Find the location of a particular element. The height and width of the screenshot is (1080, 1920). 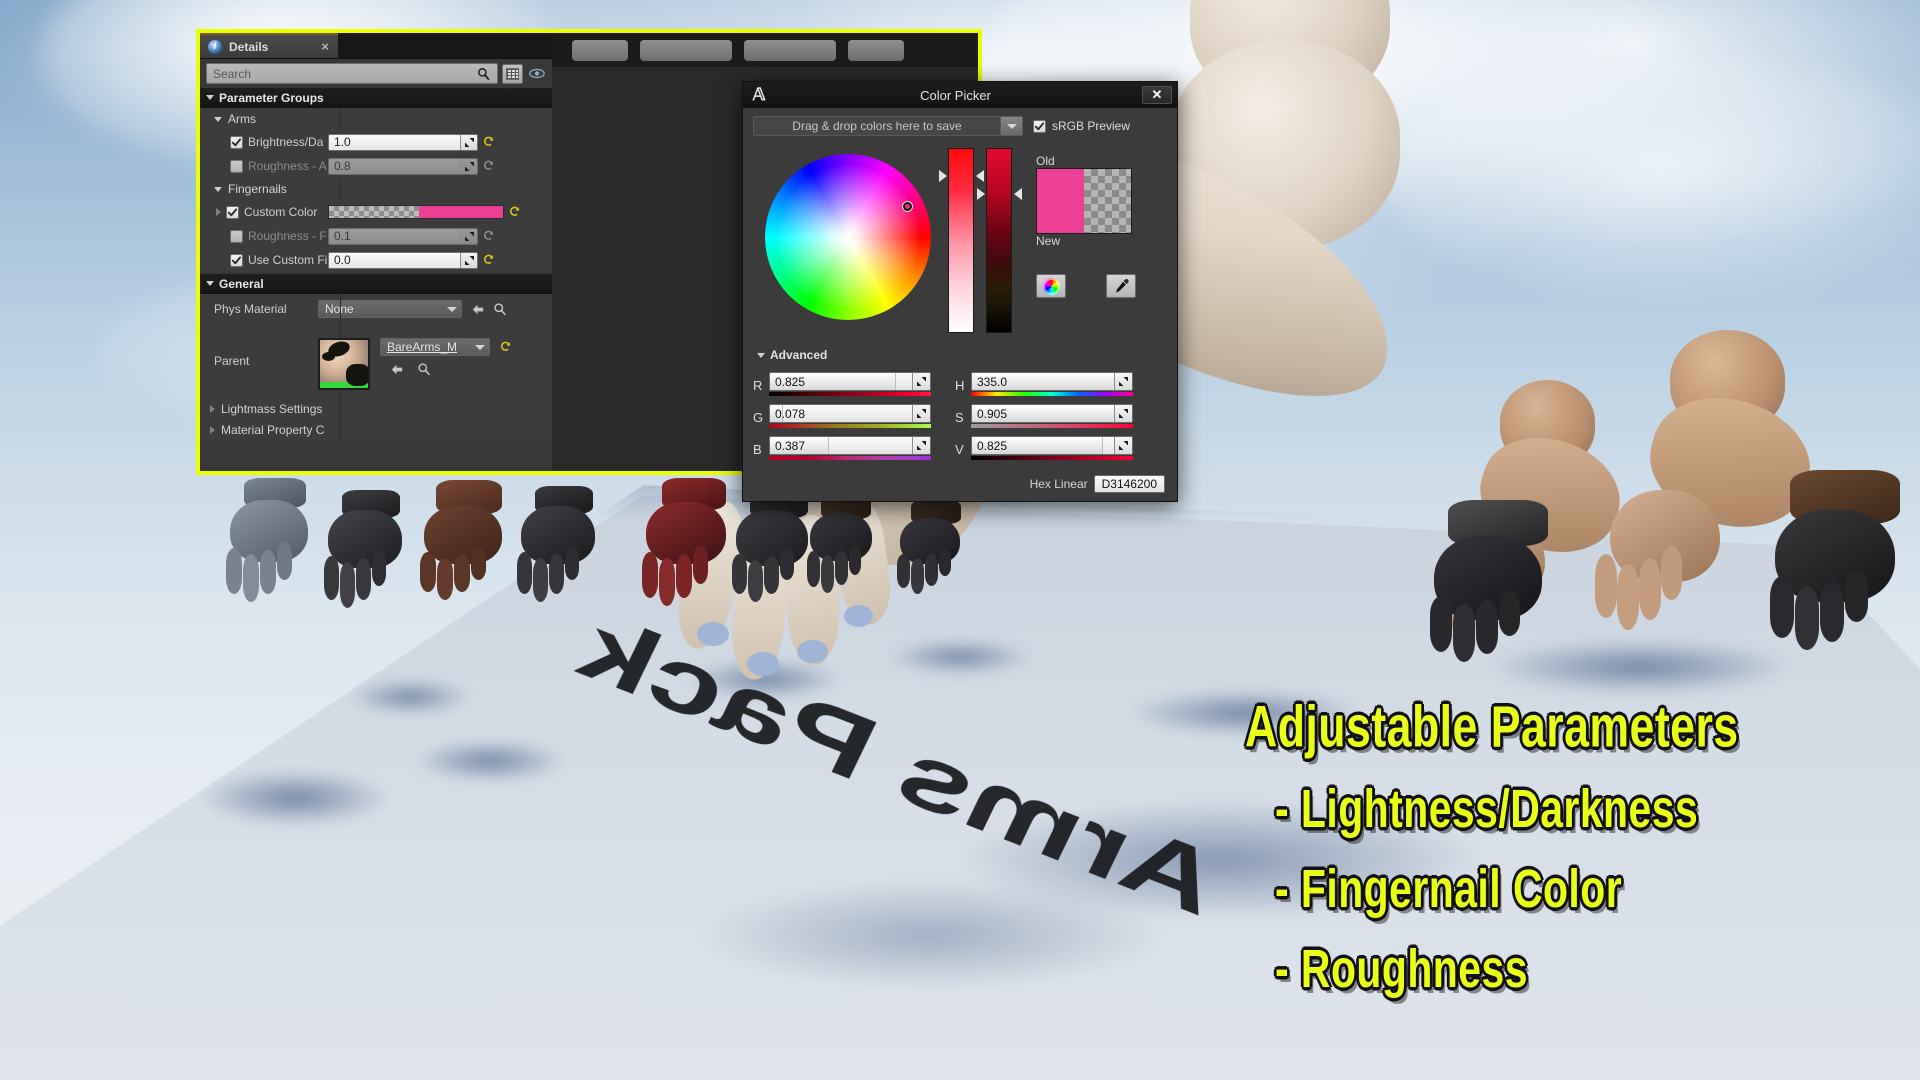

checkbox-use-custom-fingernails is located at coordinates (236, 260).